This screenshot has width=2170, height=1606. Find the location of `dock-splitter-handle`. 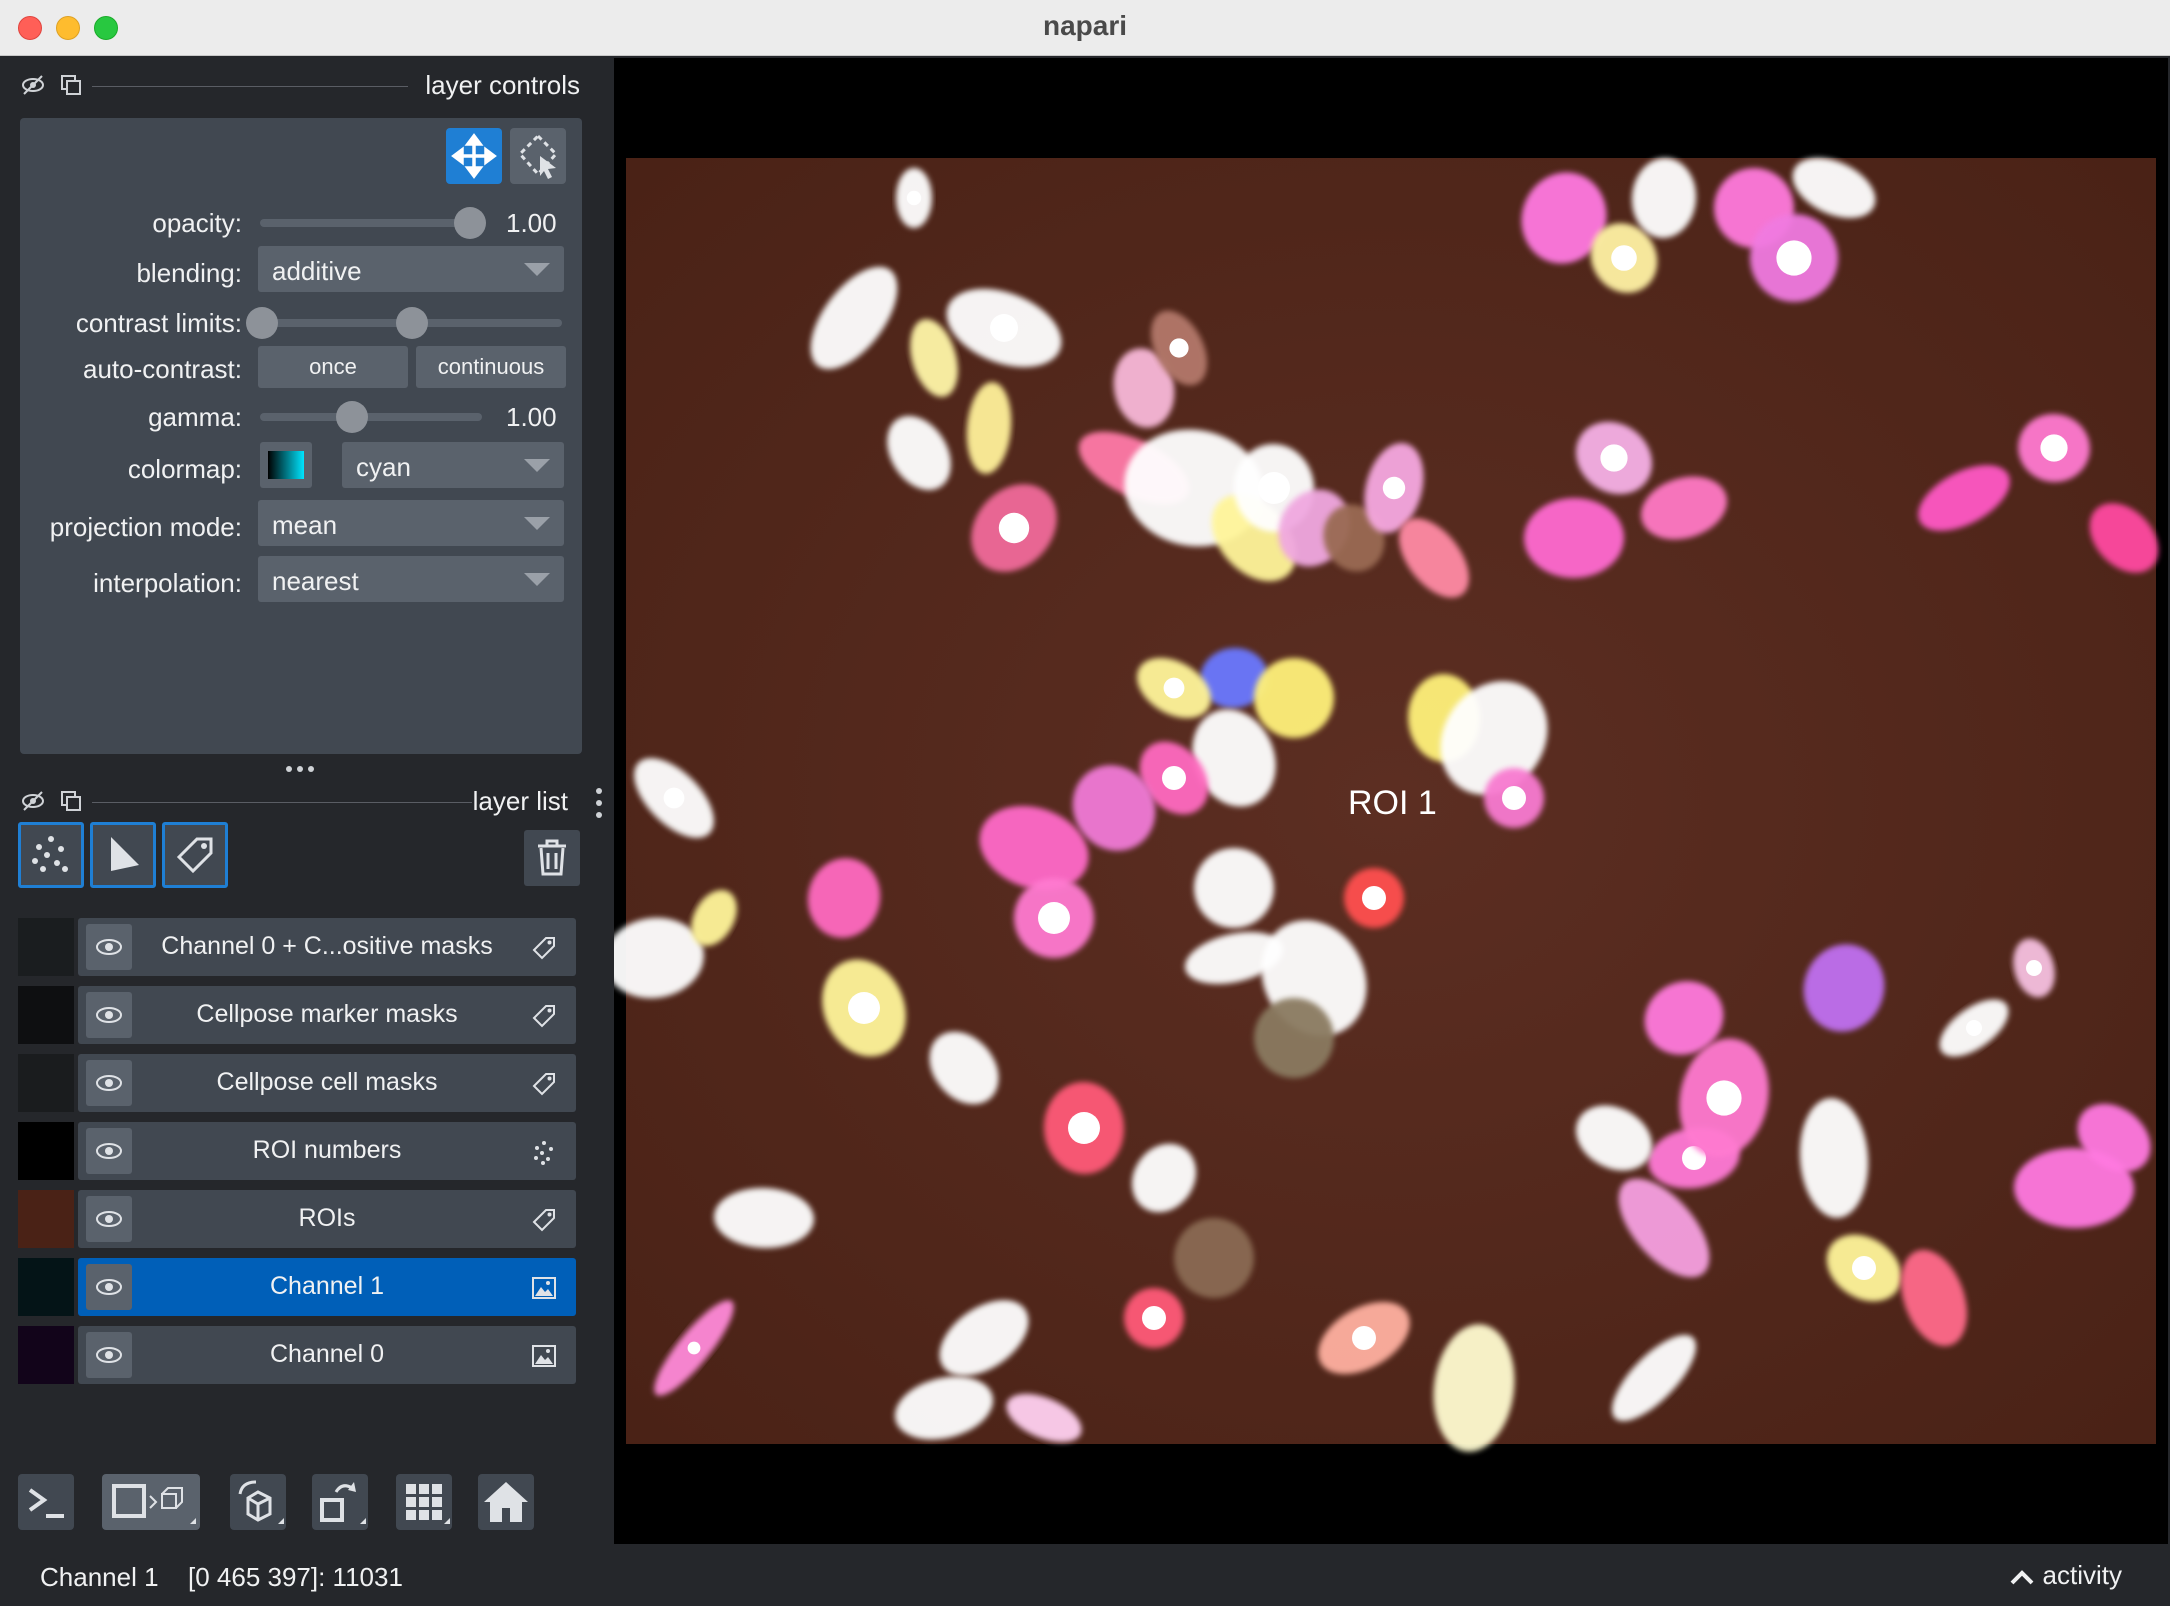

dock-splitter-handle is located at coordinates (300, 768).